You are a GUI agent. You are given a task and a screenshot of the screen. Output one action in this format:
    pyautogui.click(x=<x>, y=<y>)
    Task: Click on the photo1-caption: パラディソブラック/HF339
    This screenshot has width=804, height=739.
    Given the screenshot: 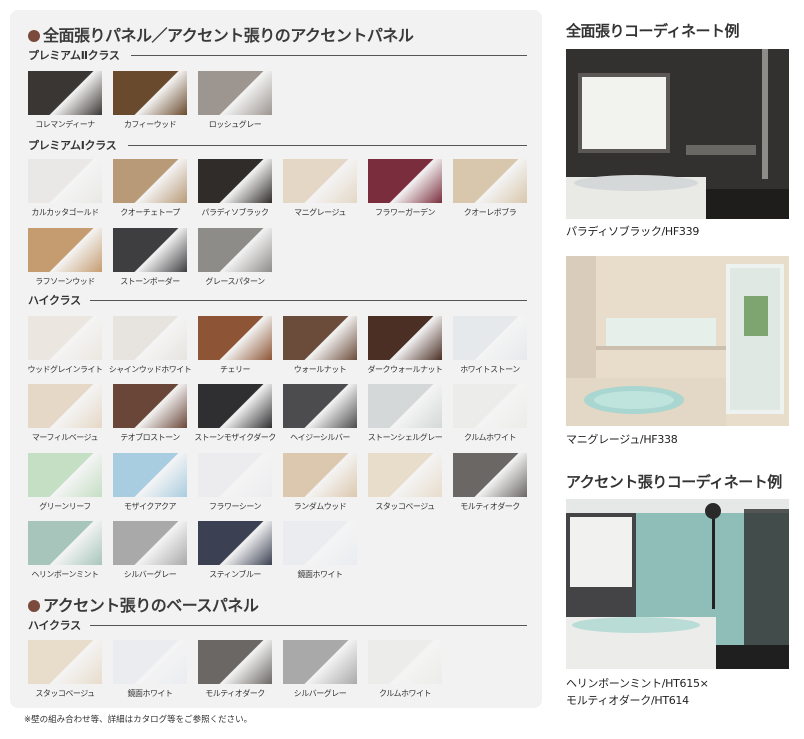 What is the action you would take?
    pyautogui.click(x=633, y=231)
    